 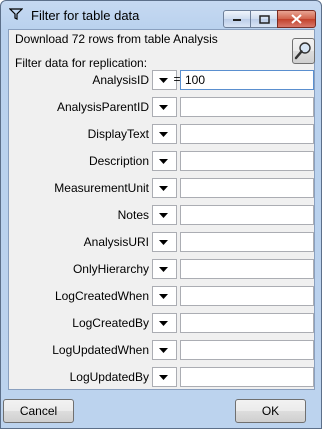 I want to click on title-bar: Filter for table data, so click(x=161, y=15).